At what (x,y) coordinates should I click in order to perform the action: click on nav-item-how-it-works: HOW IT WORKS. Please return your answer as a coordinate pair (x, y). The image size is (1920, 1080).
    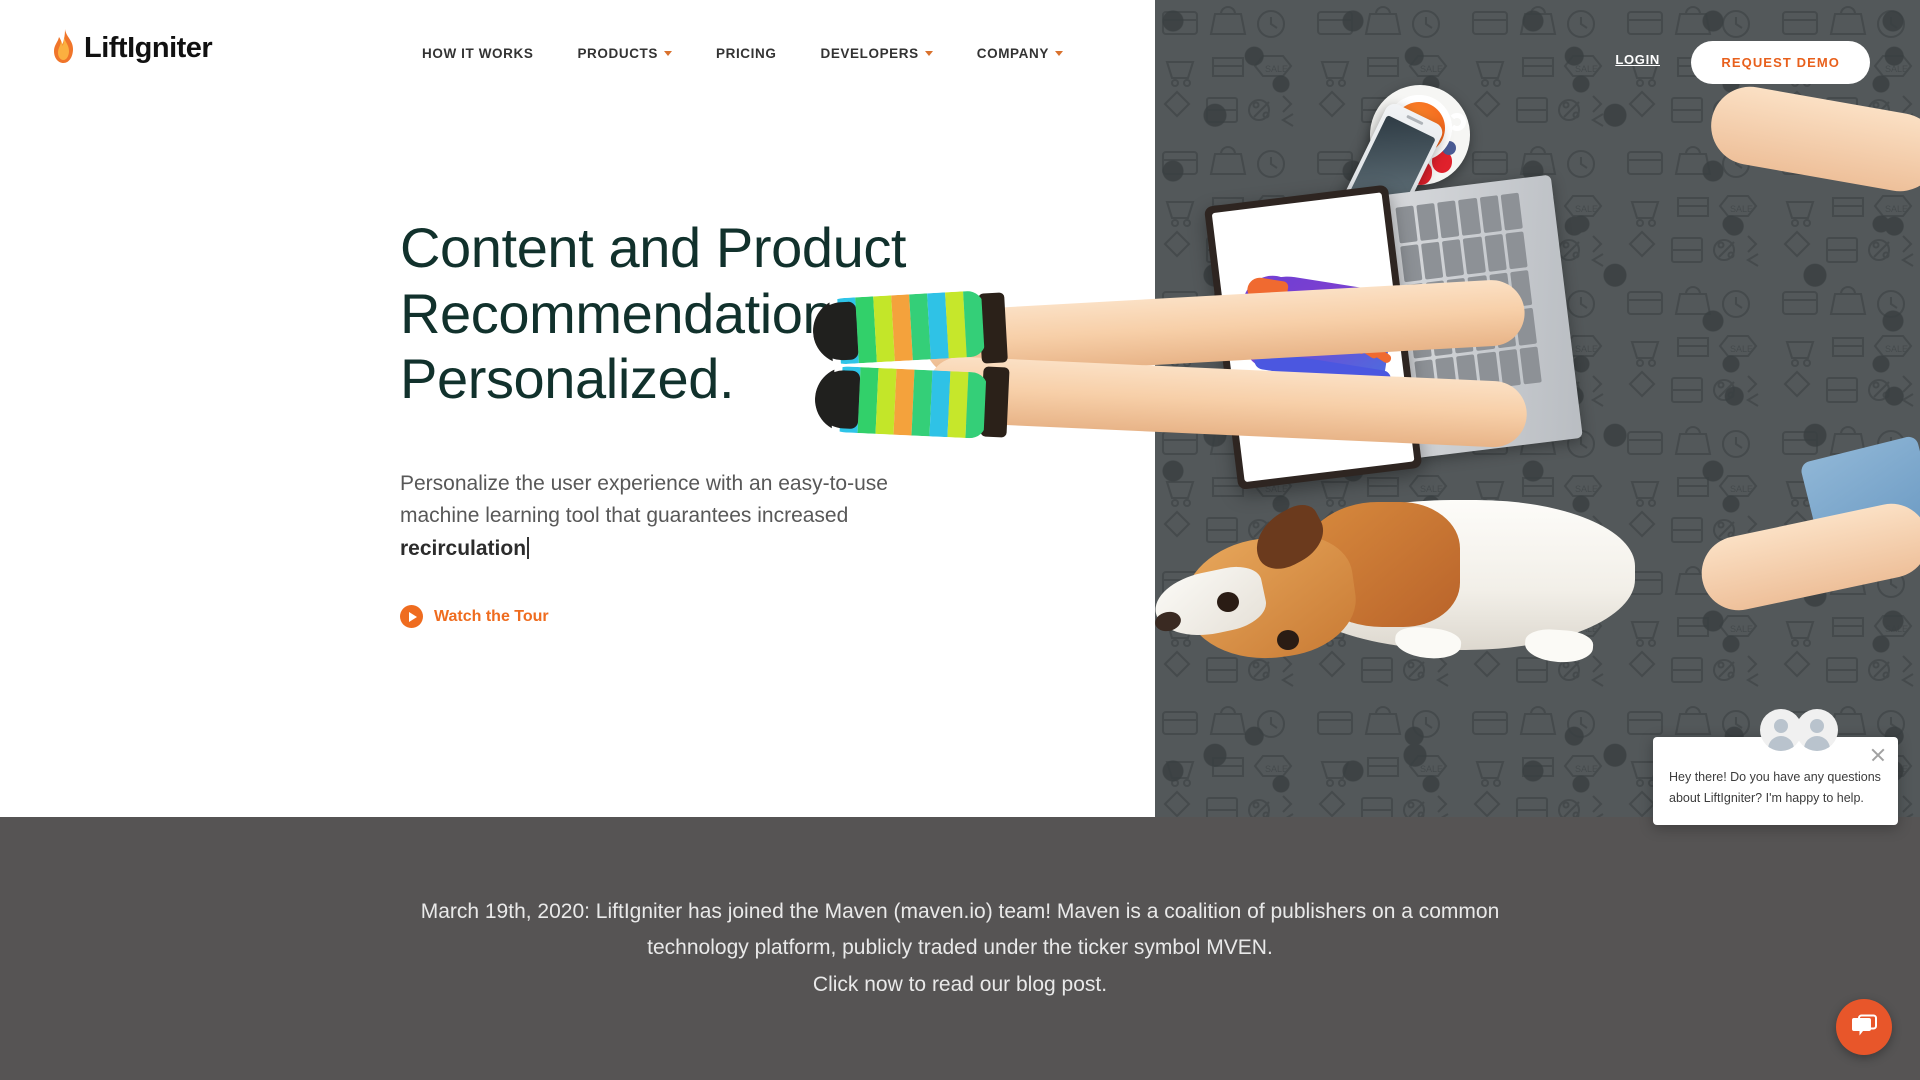
    Looking at the image, I should click on (477, 53).